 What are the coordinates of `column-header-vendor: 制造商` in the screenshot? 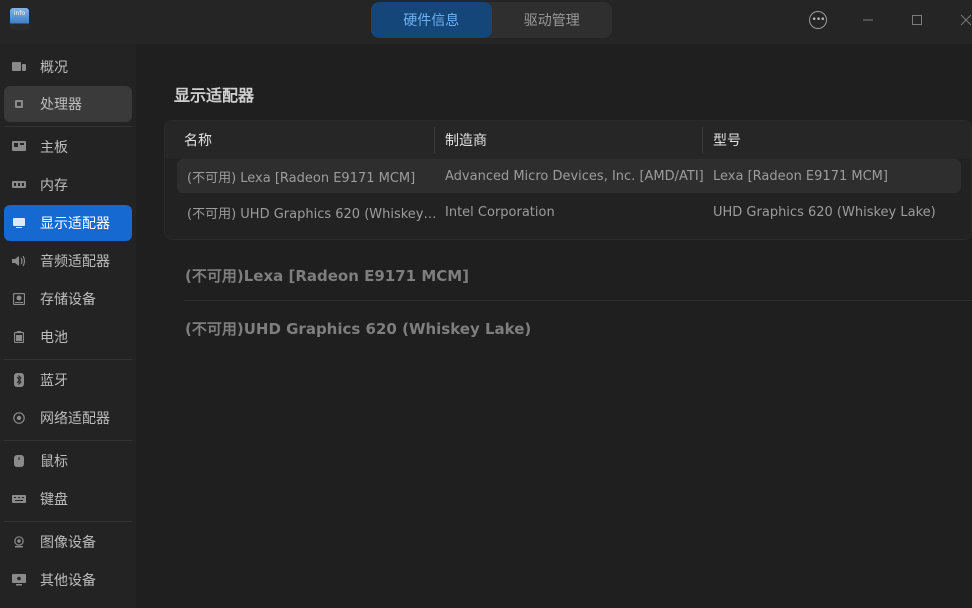 It's located at (466, 140).